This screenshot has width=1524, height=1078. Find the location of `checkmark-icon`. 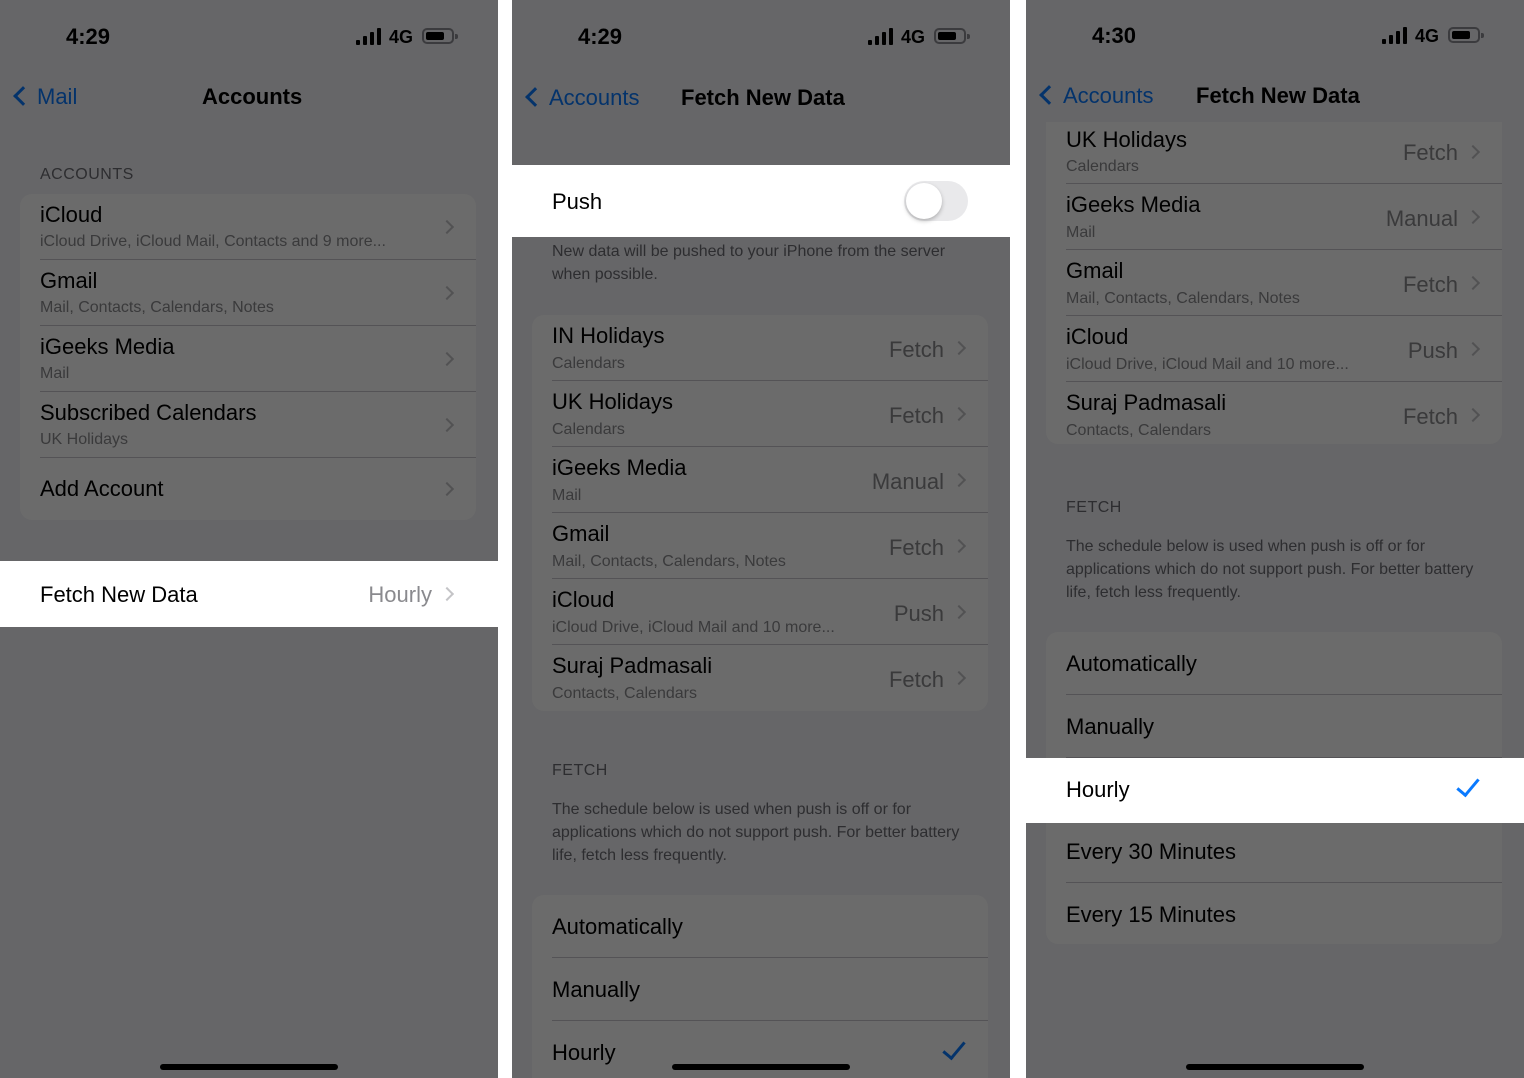

checkmark-icon is located at coordinates (954, 1048).